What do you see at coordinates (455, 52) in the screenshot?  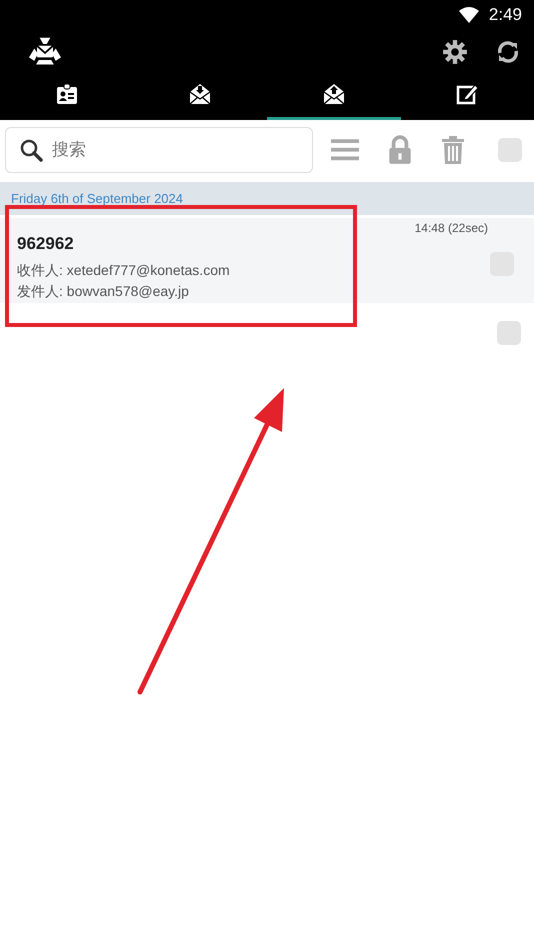 I see `settings-icon` at bounding box center [455, 52].